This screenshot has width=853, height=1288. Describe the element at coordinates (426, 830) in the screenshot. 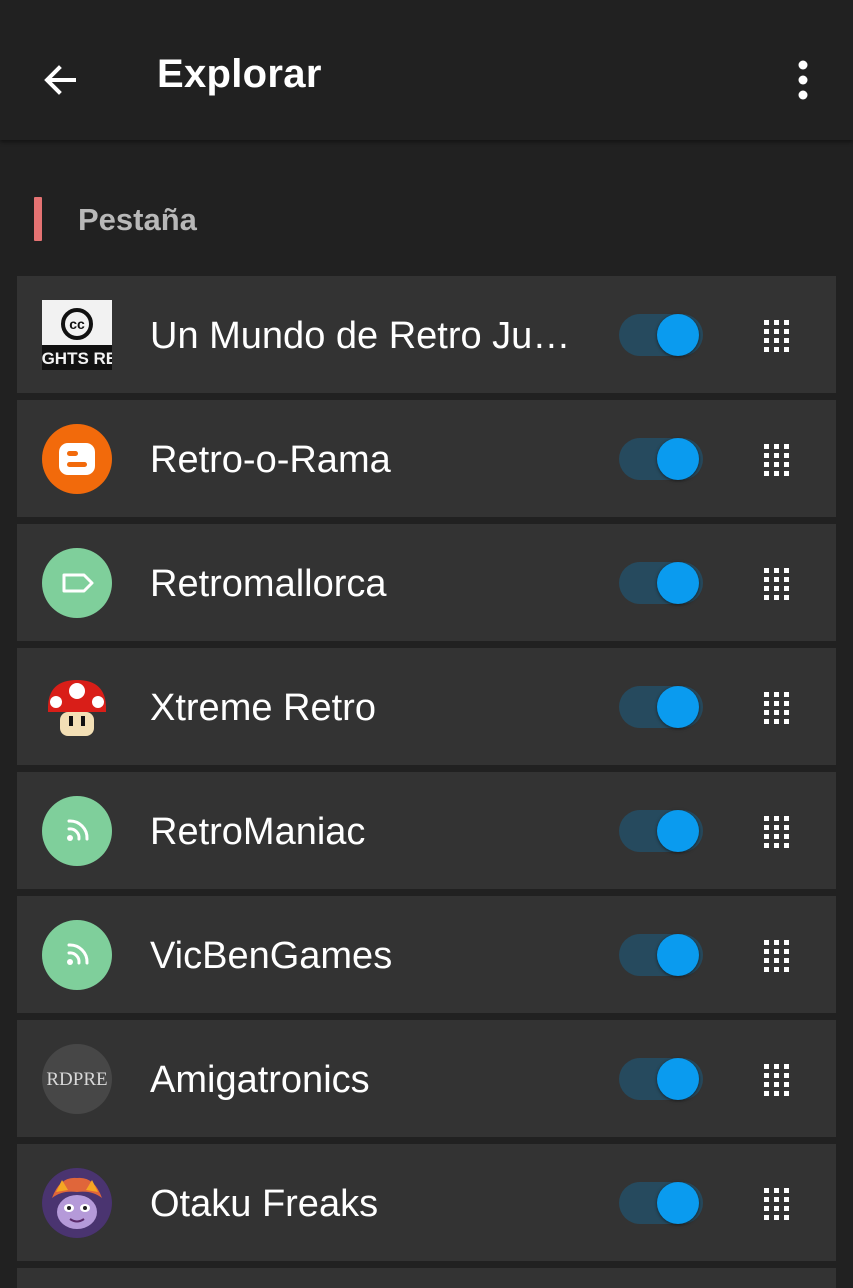

I see `list-item: RetroManiac` at that location.